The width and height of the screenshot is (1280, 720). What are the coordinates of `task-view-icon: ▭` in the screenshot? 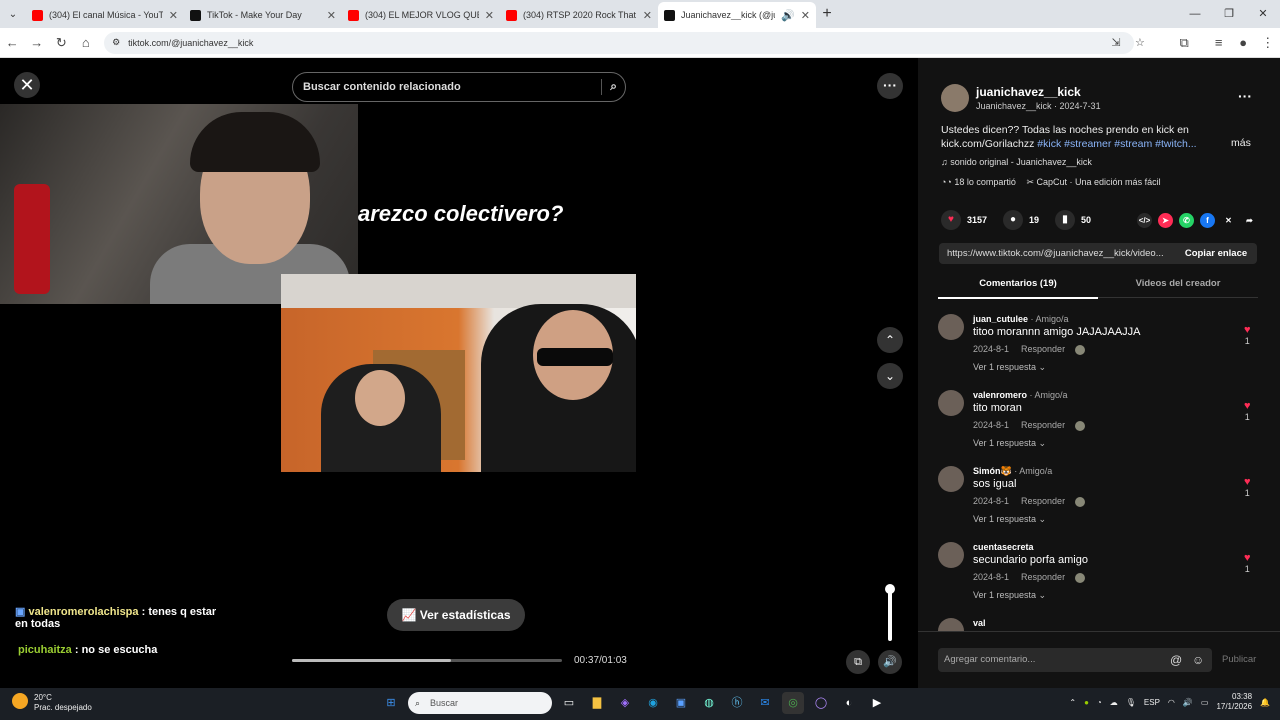 It's located at (569, 703).